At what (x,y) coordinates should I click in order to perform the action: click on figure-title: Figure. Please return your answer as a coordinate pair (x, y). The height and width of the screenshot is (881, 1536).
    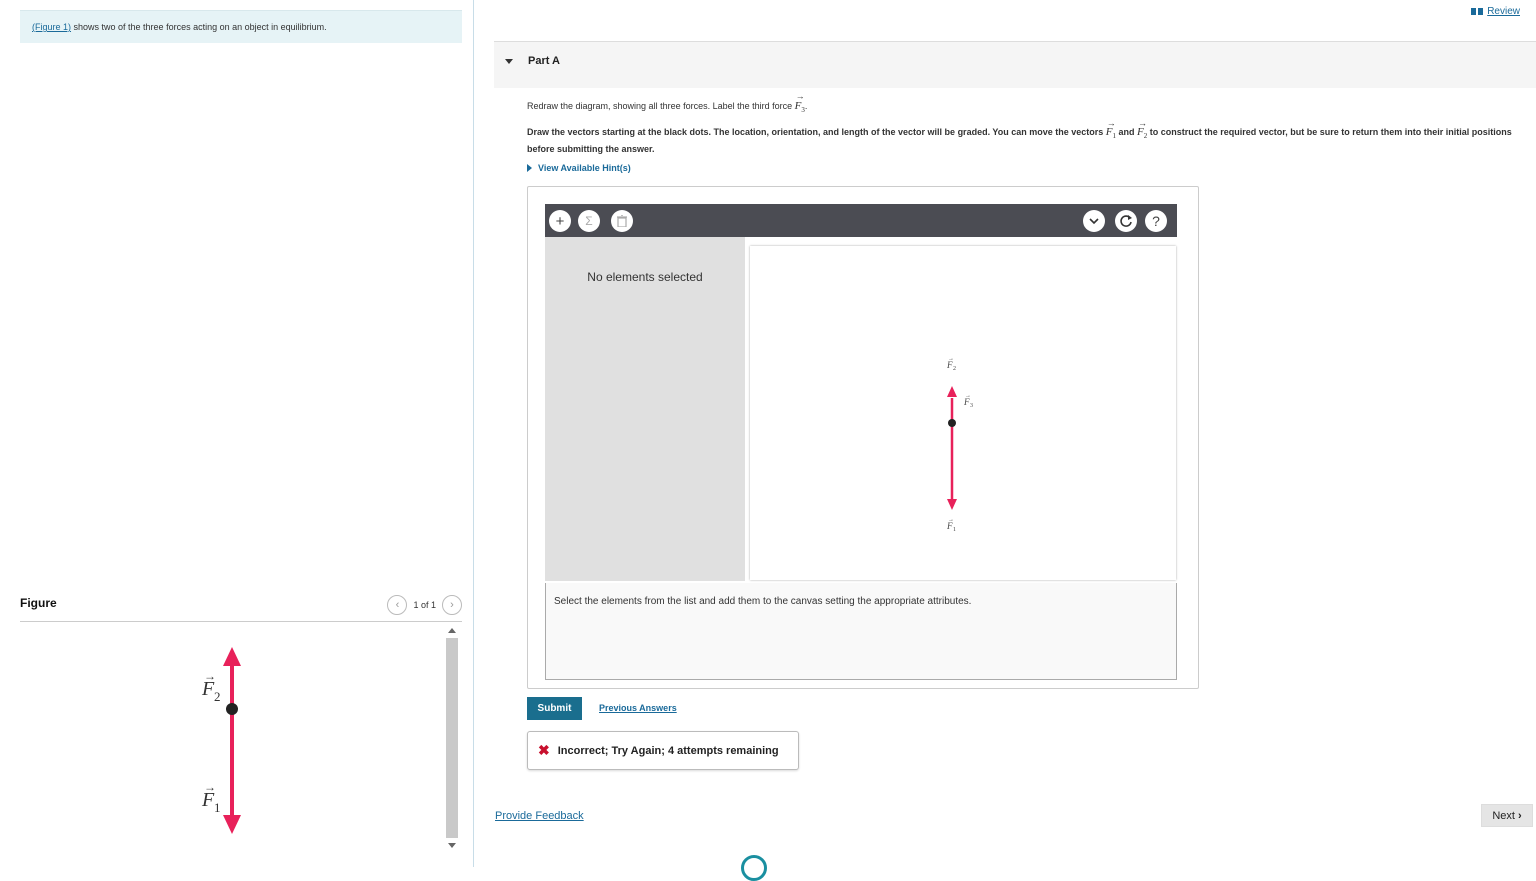
    Looking at the image, I should click on (38, 603).